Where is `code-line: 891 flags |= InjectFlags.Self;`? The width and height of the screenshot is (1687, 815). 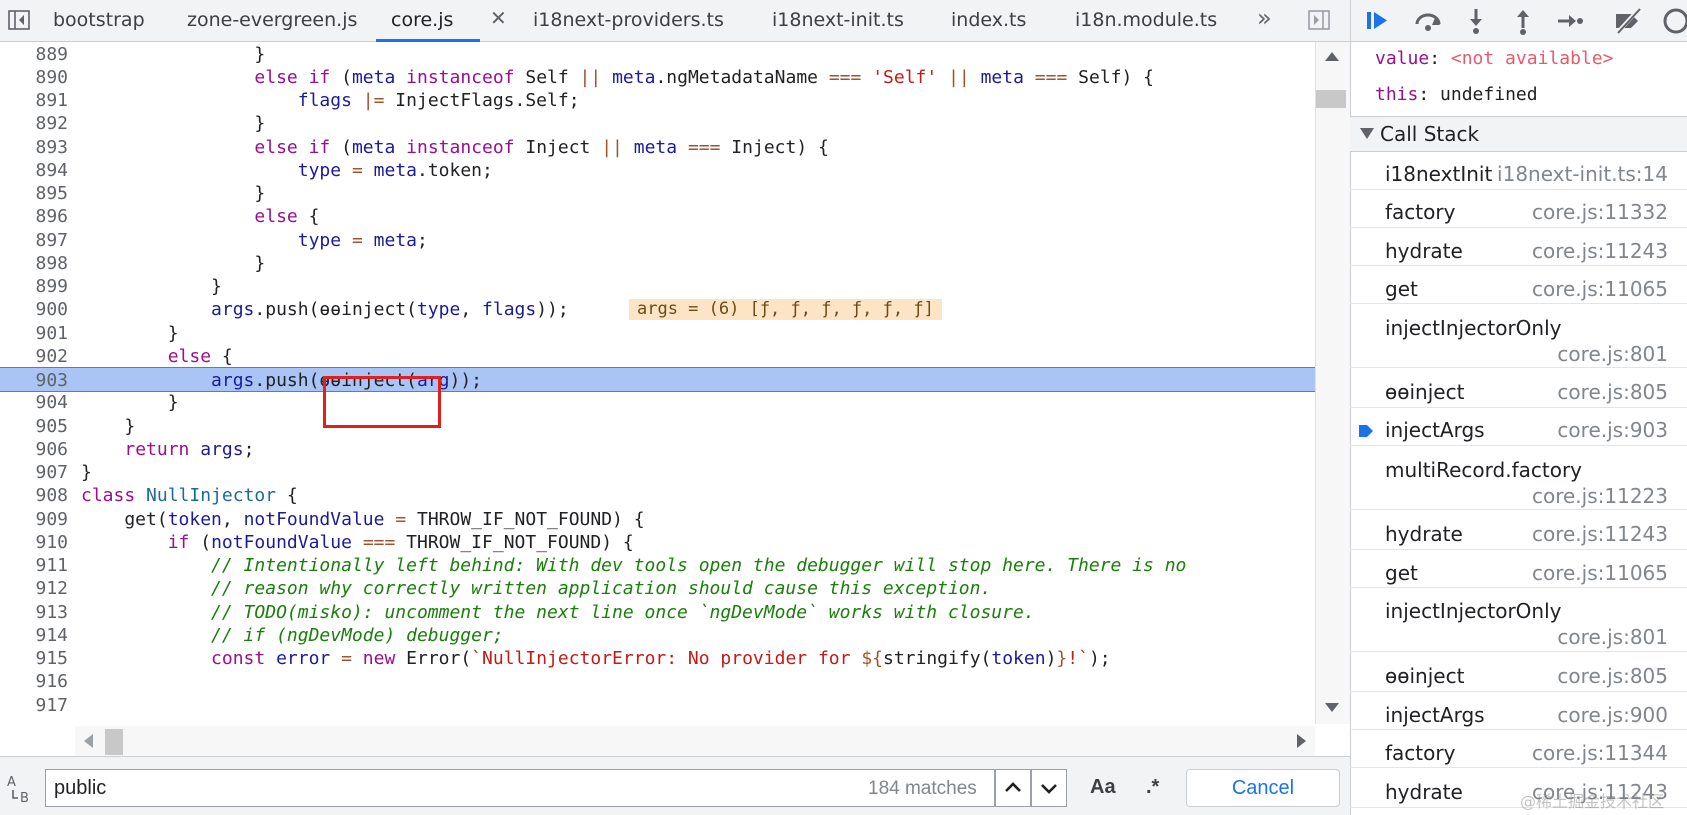
code-line: 891 flags |= InjectFlags.Self; is located at coordinates (657, 100).